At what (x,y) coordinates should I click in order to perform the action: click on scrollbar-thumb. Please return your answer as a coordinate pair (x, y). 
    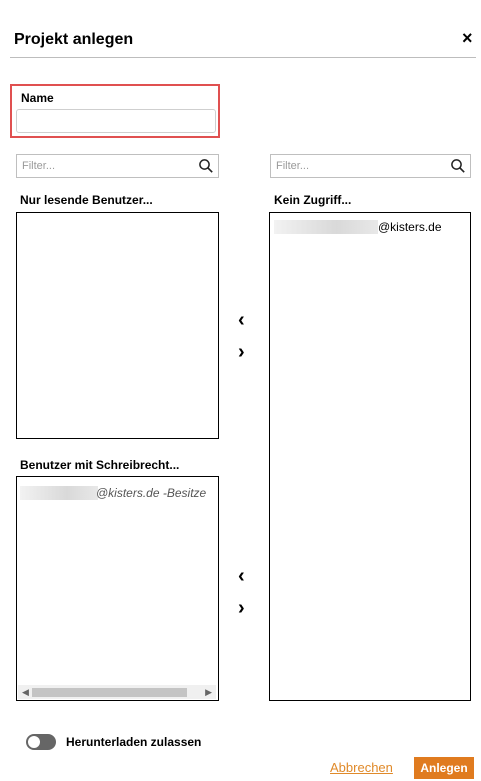
    Looking at the image, I should click on (109, 692).